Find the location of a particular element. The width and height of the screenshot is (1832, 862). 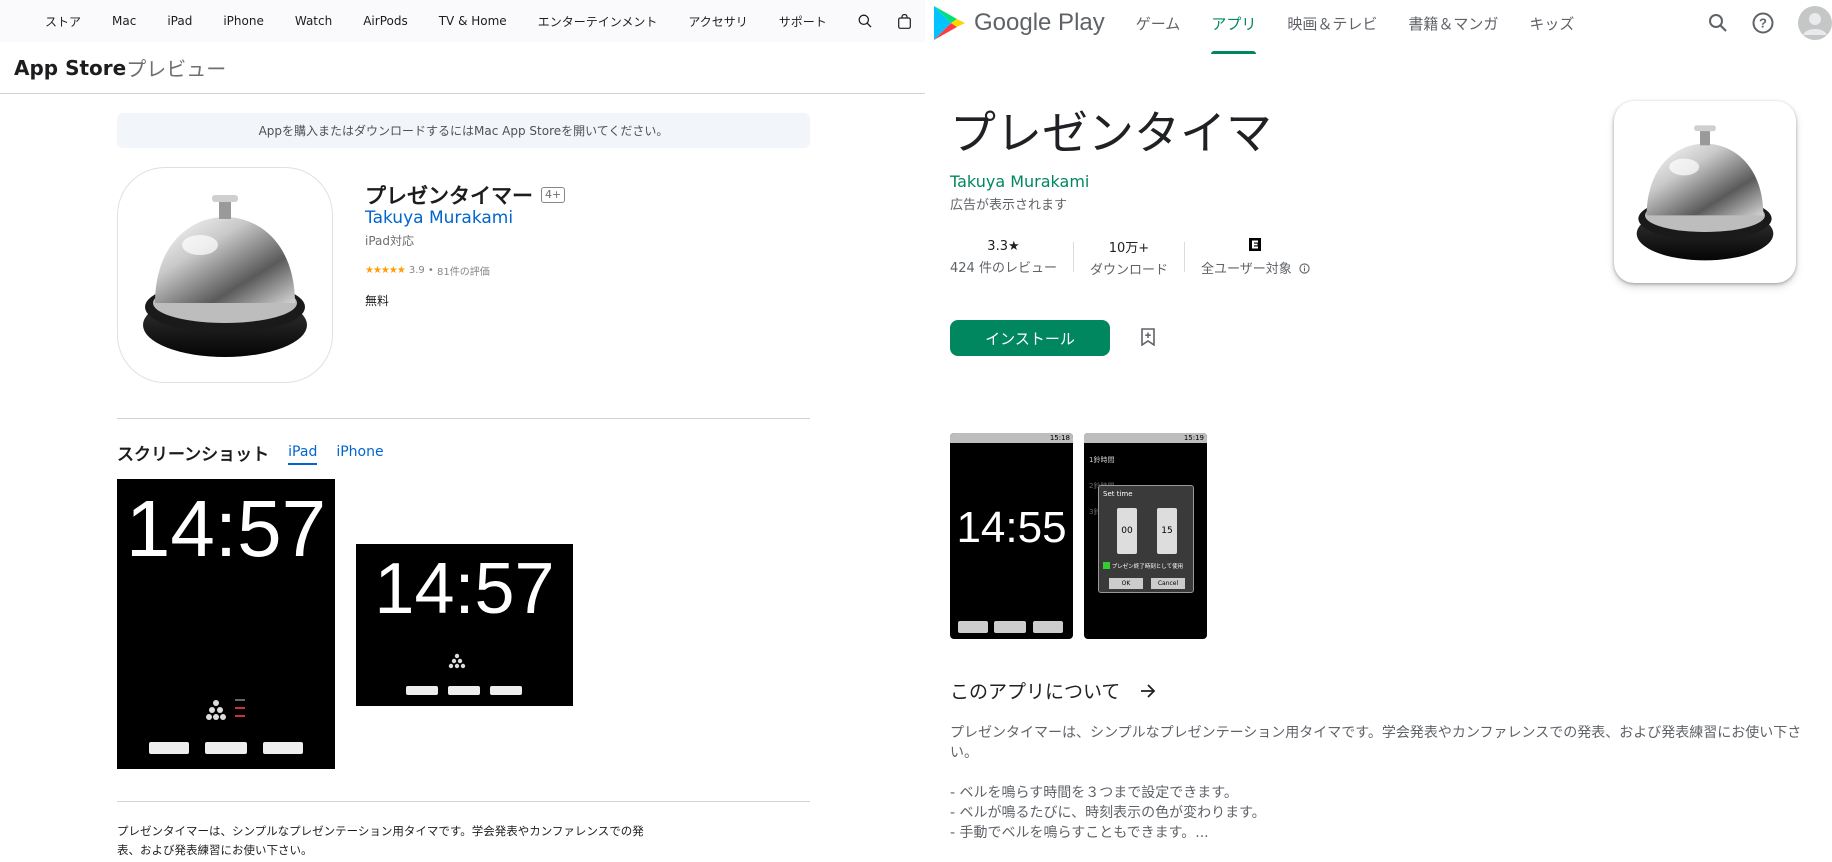

help-icon: ? is located at coordinates (1763, 23).